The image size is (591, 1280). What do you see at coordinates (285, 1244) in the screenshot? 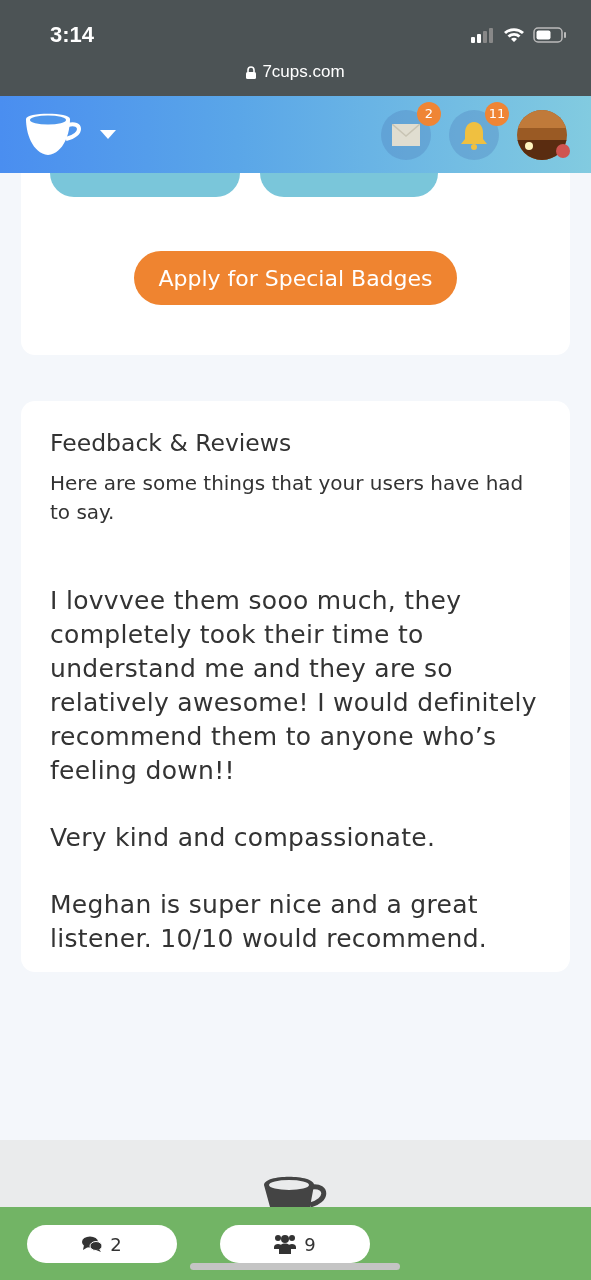
I see `people-icon` at bounding box center [285, 1244].